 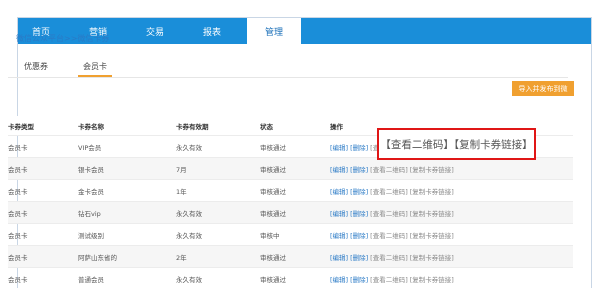 What do you see at coordinates (155, 31) in the screenshot?
I see `nav-transactions: 交易` at bounding box center [155, 31].